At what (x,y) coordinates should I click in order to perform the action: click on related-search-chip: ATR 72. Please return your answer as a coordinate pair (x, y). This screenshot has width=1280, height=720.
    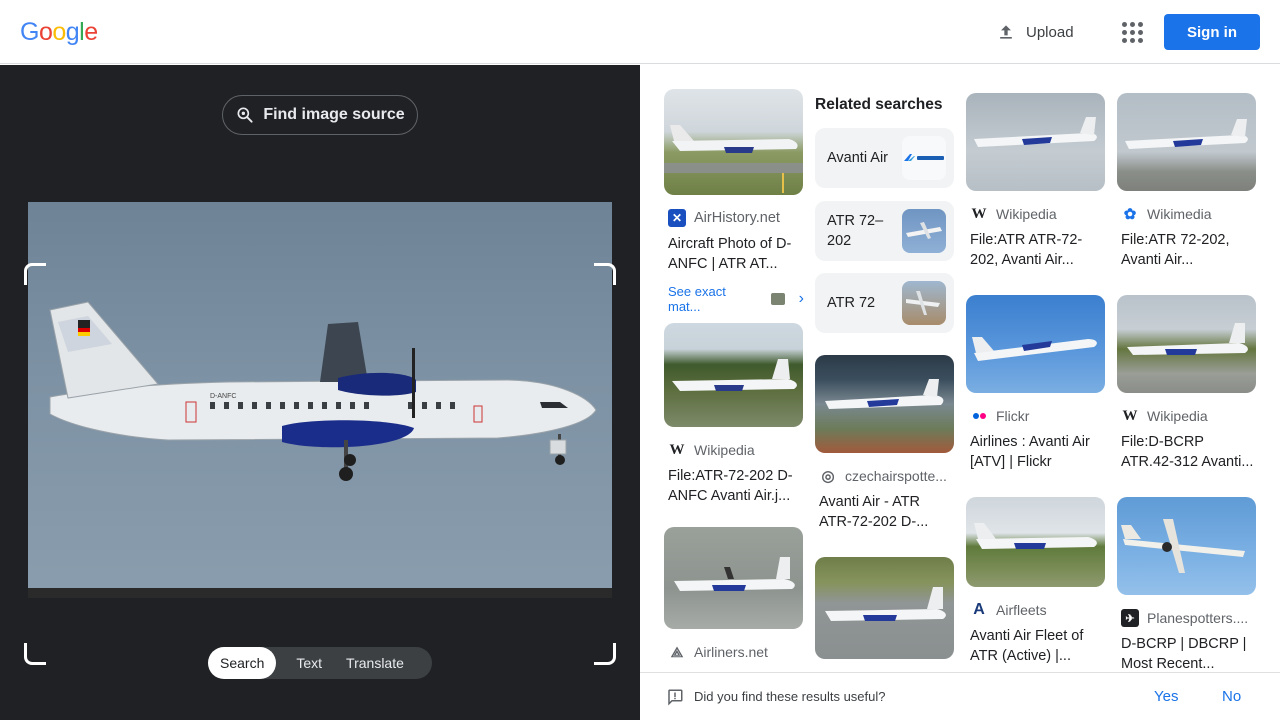
    Looking at the image, I should click on (884, 303).